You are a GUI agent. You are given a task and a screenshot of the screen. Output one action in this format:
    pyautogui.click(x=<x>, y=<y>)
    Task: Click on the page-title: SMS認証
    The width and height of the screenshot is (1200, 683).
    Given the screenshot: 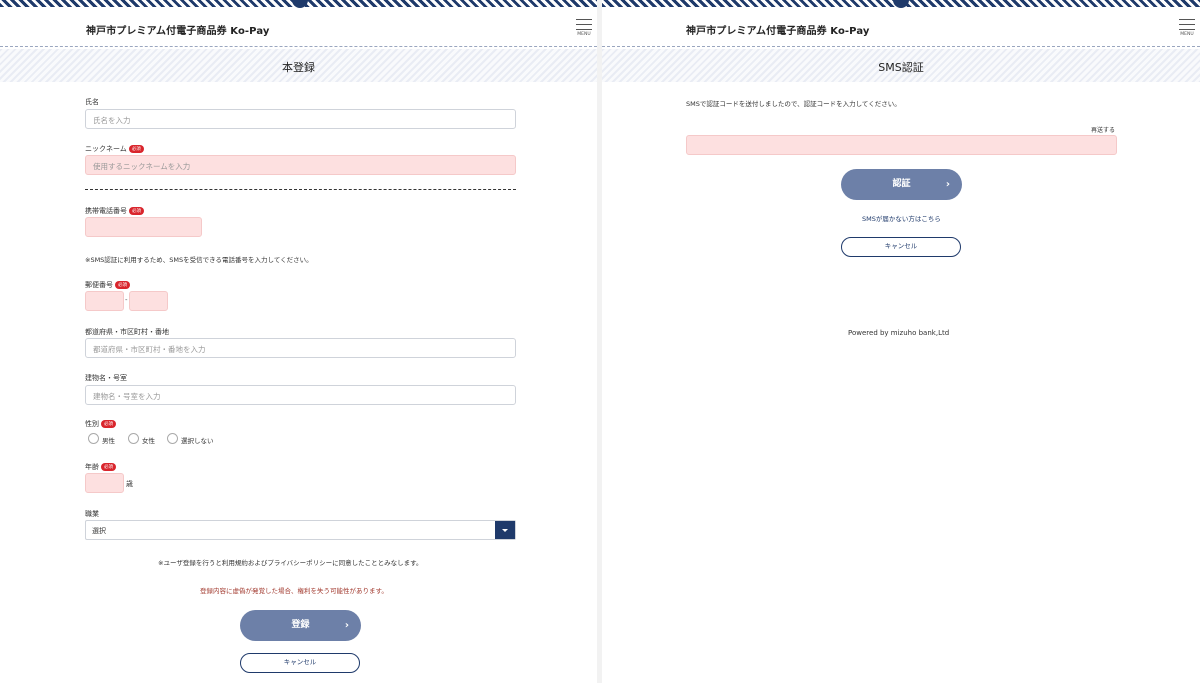 What is the action you would take?
    pyautogui.click(x=901, y=67)
    